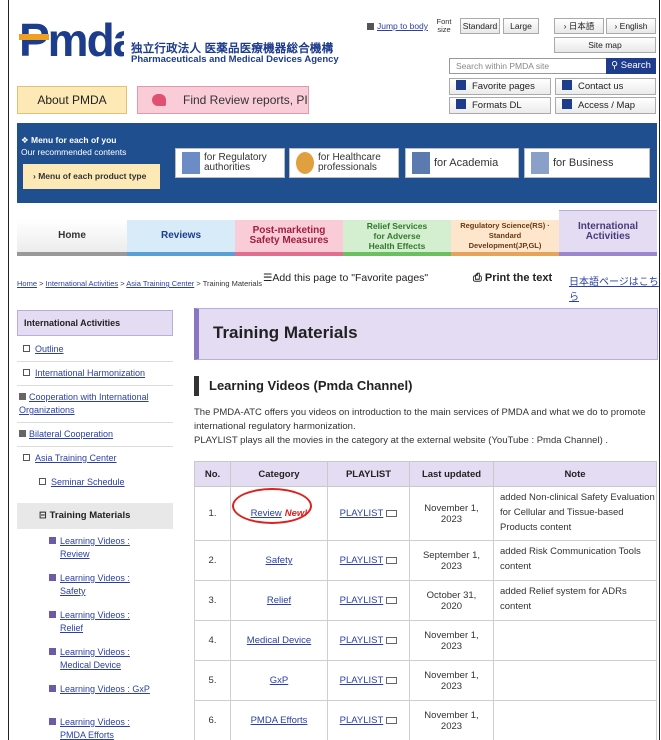  Describe the element at coordinates (631, 26) in the screenshot. I see `lang-en-button: › English` at that location.